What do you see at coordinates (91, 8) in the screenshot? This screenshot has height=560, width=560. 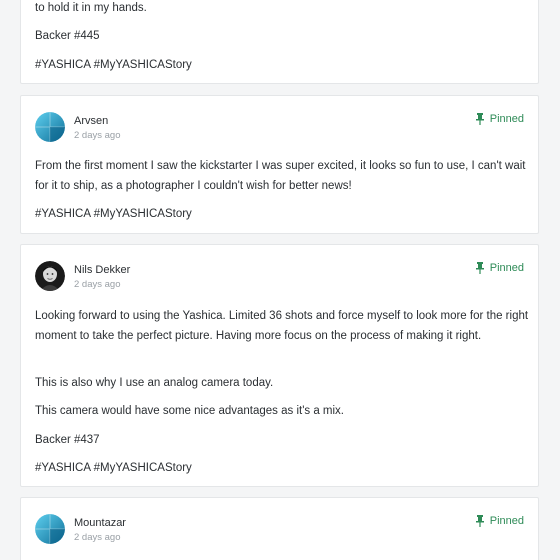 I see `post-paragraph: to hold it in my hands.` at bounding box center [91, 8].